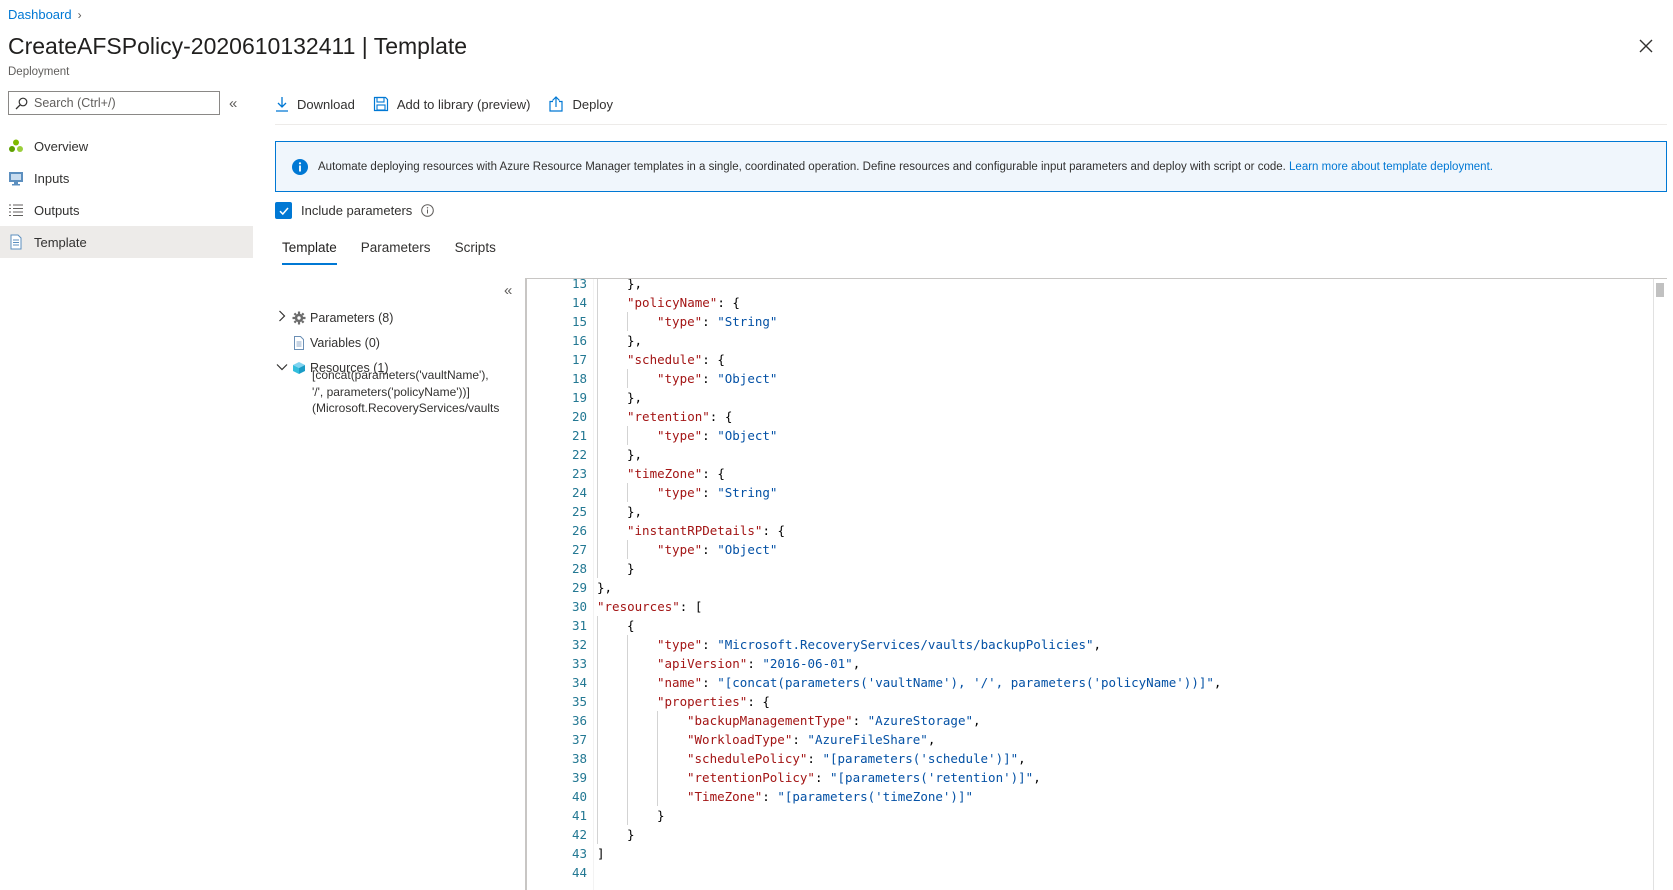  What do you see at coordinates (299, 342) in the screenshot?
I see `document-icon` at bounding box center [299, 342].